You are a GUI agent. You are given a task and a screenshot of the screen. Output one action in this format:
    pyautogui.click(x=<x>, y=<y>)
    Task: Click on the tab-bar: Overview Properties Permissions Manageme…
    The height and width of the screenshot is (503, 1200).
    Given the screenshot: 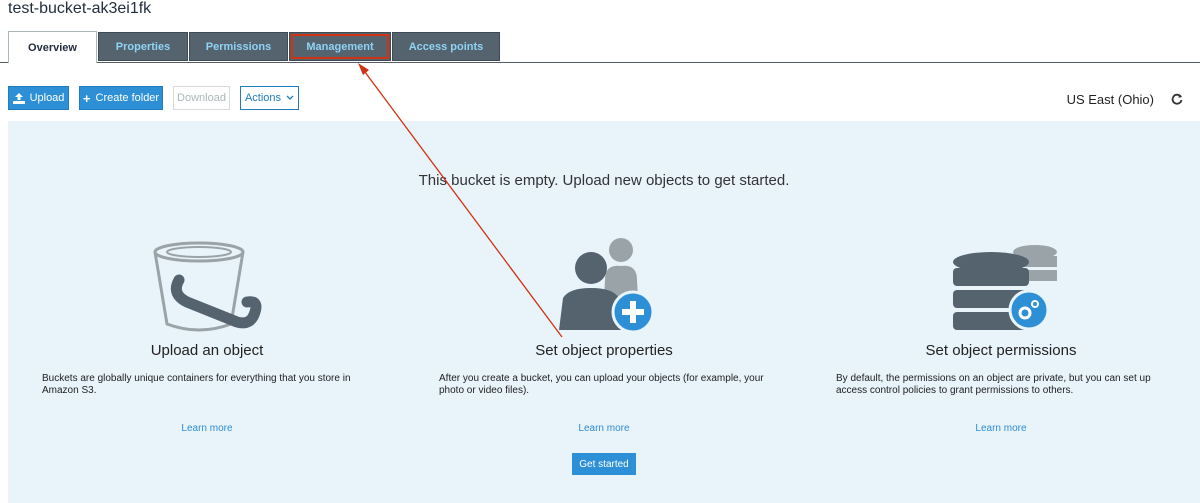 What is the action you would take?
    pyautogui.click(x=600, y=47)
    